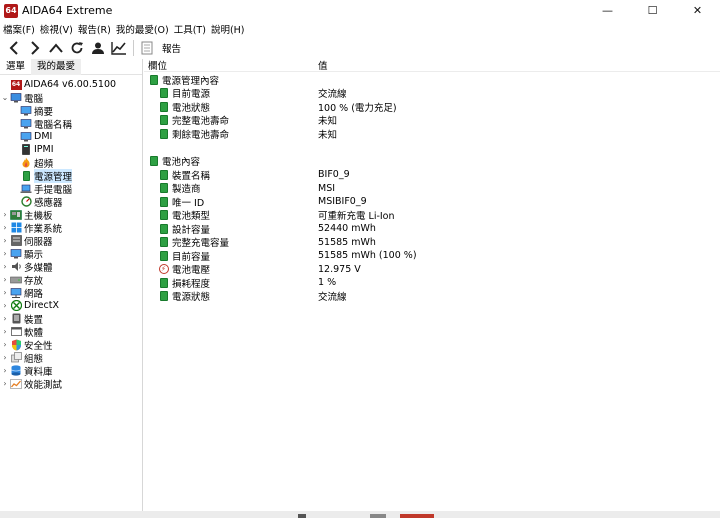 The width and height of the screenshot is (720, 518). What do you see at coordinates (191, 108) in the screenshot?
I see `field-label: 電池狀態` at bounding box center [191, 108].